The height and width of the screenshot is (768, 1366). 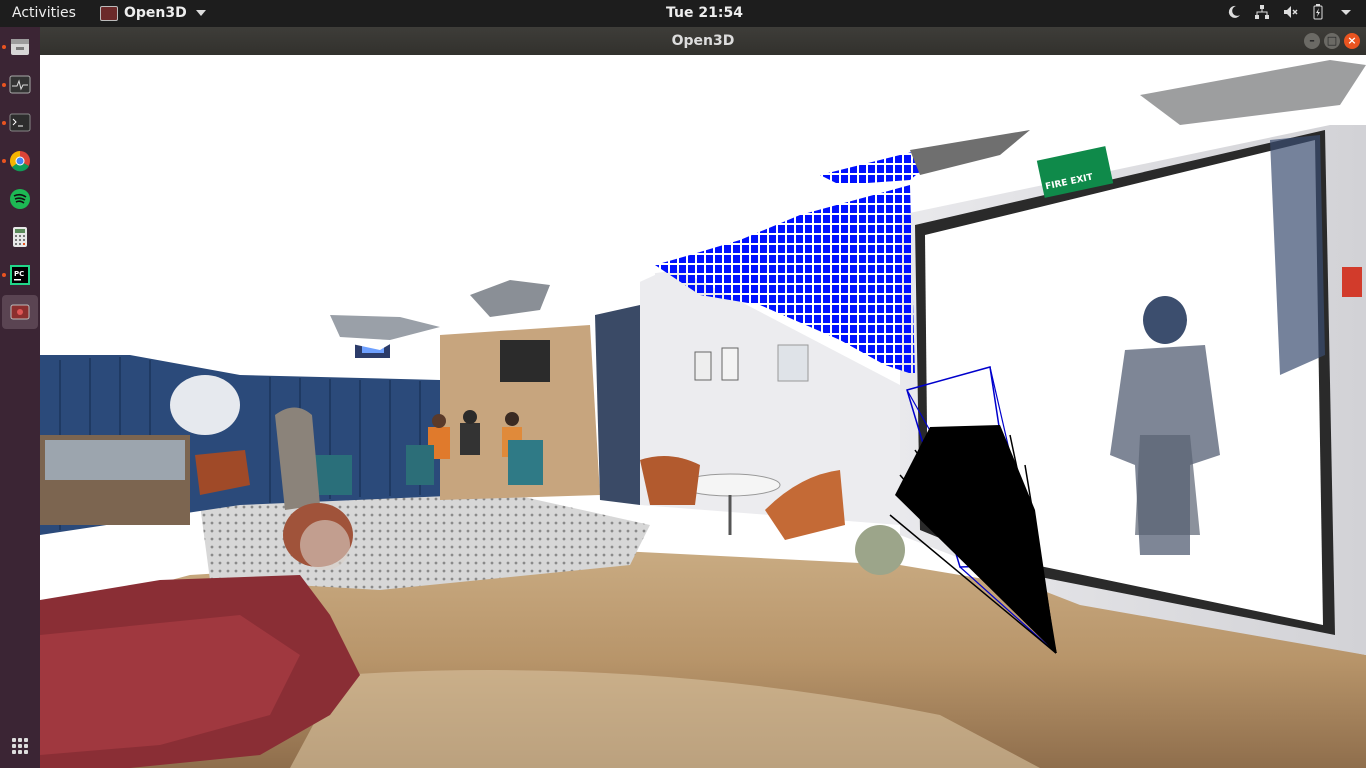 What do you see at coordinates (20, 199) in the screenshot?
I see `spotify-icon` at bounding box center [20, 199].